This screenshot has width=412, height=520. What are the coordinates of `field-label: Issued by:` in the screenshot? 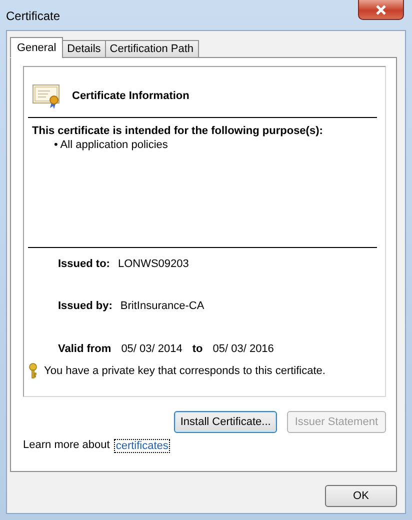 It's located at (85, 306).